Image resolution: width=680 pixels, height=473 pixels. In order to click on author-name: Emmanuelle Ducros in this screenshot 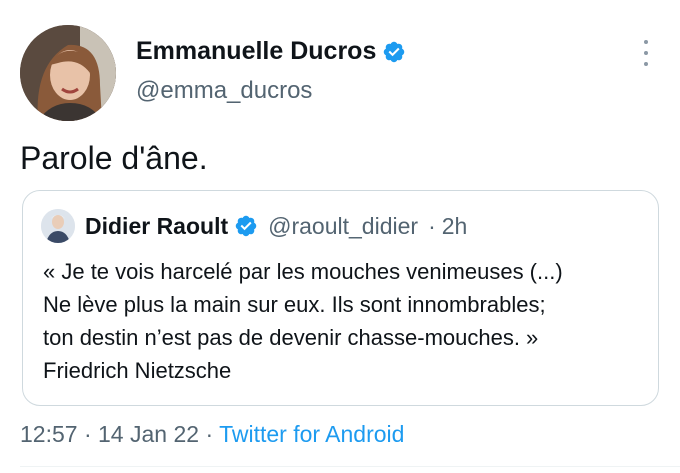, I will do `click(256, 51)`.